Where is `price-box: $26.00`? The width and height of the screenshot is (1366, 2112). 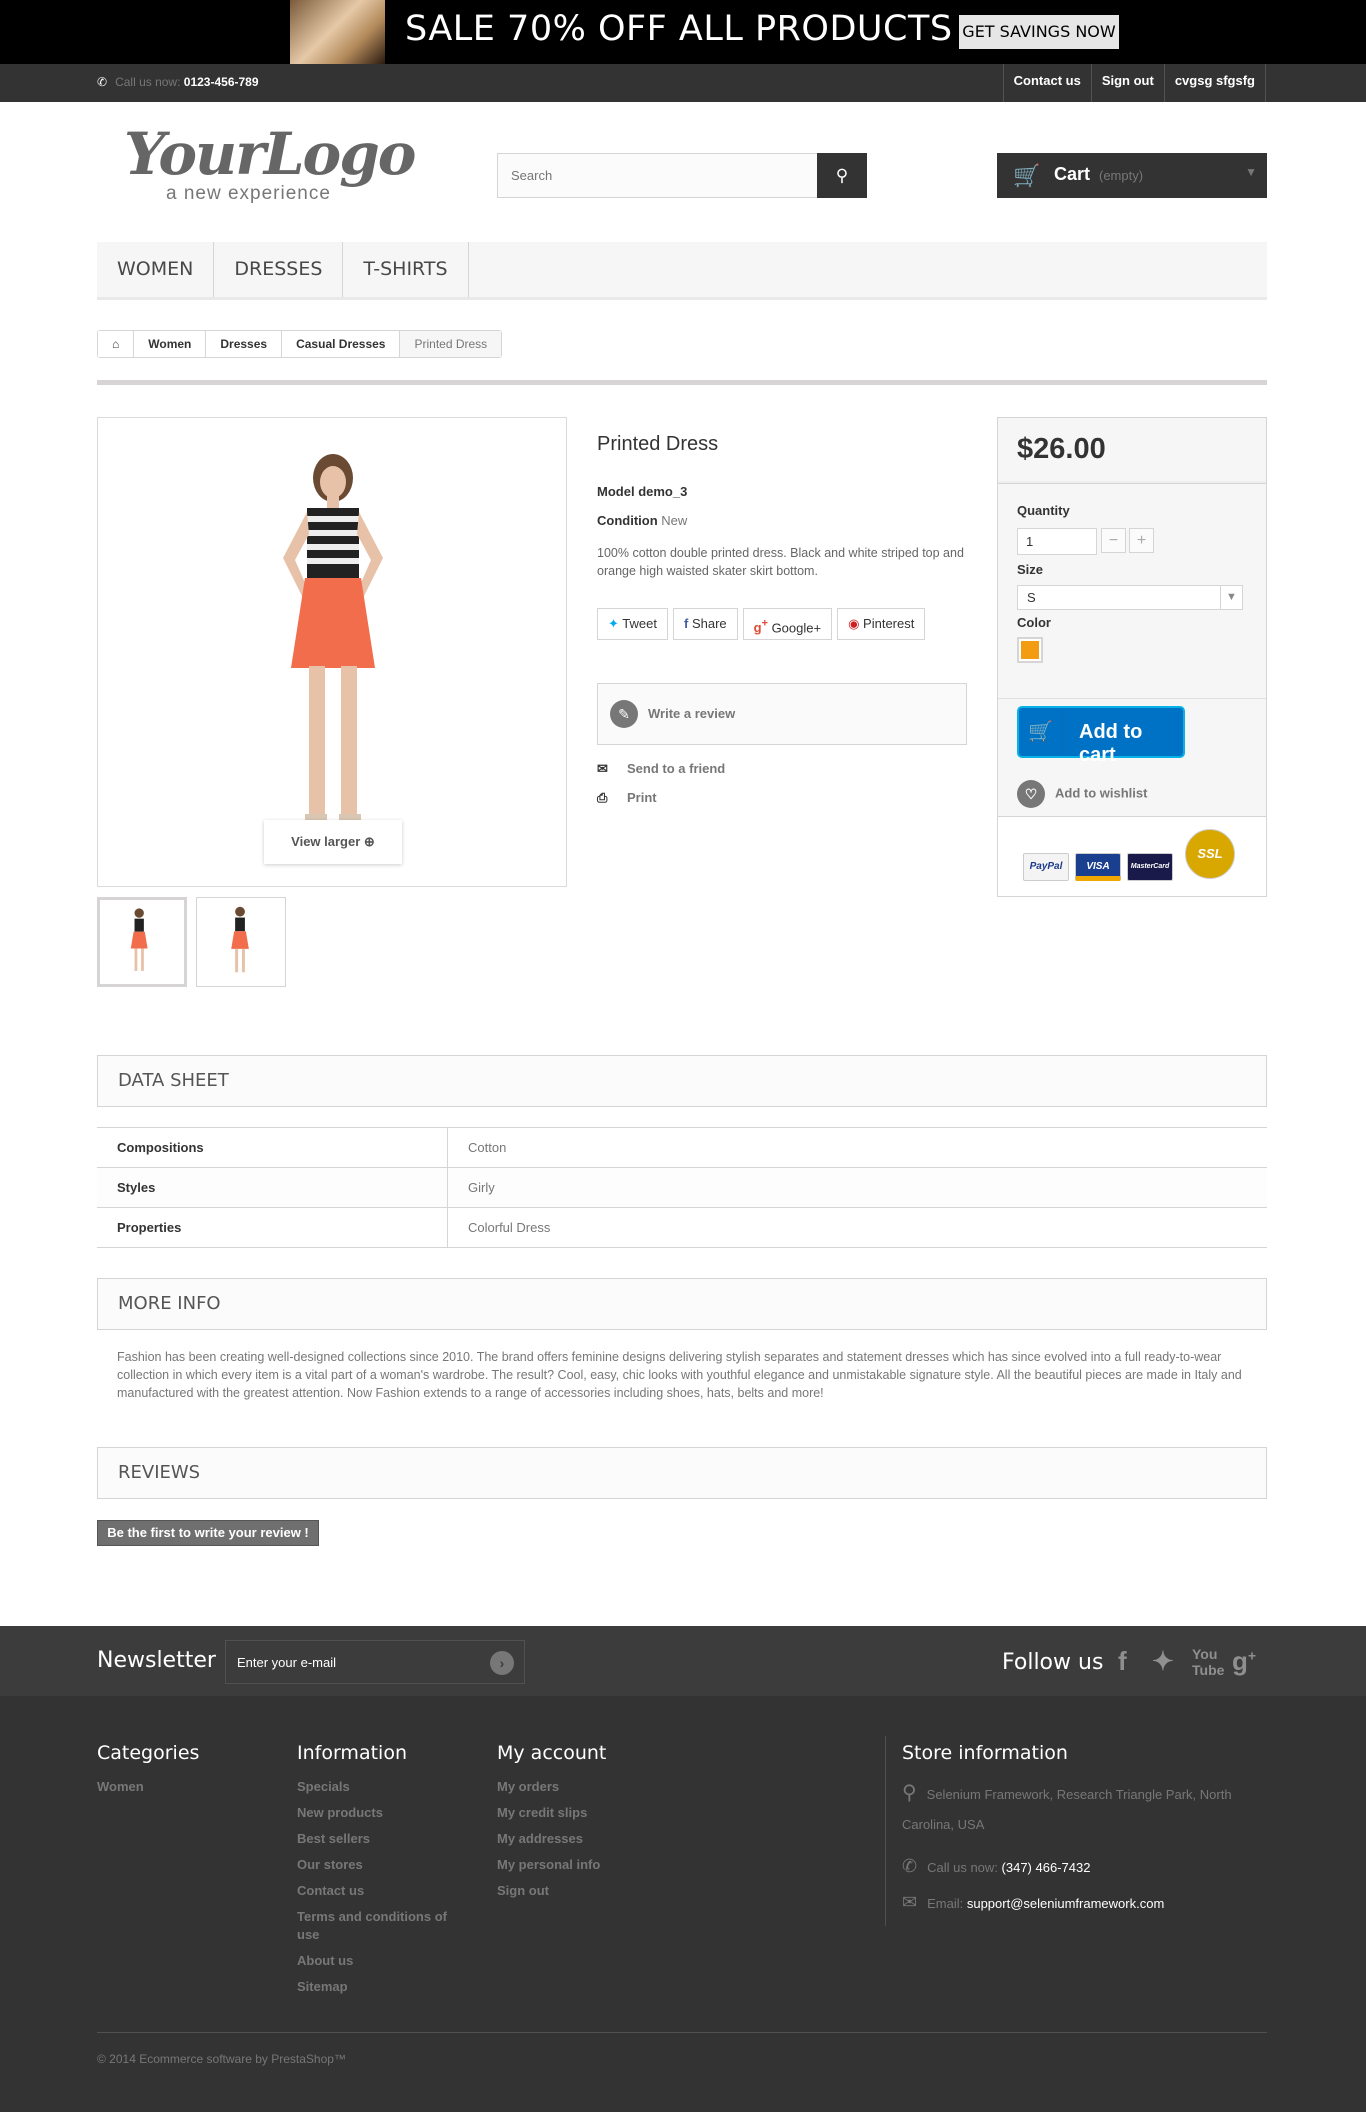
price-box: $26.00 is located at coordinates (1132, 451).